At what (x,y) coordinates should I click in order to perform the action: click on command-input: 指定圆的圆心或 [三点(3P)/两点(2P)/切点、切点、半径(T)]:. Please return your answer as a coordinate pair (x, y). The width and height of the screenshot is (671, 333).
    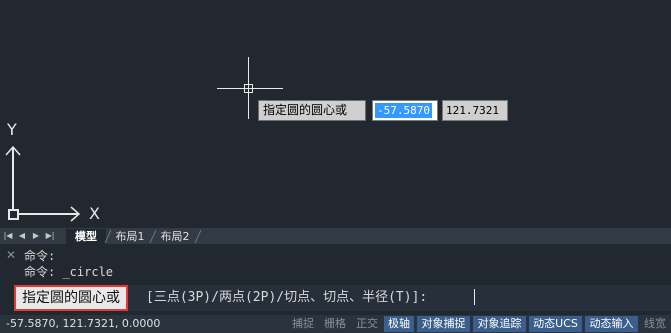
    Looking at the image, I should click on (342, 298).